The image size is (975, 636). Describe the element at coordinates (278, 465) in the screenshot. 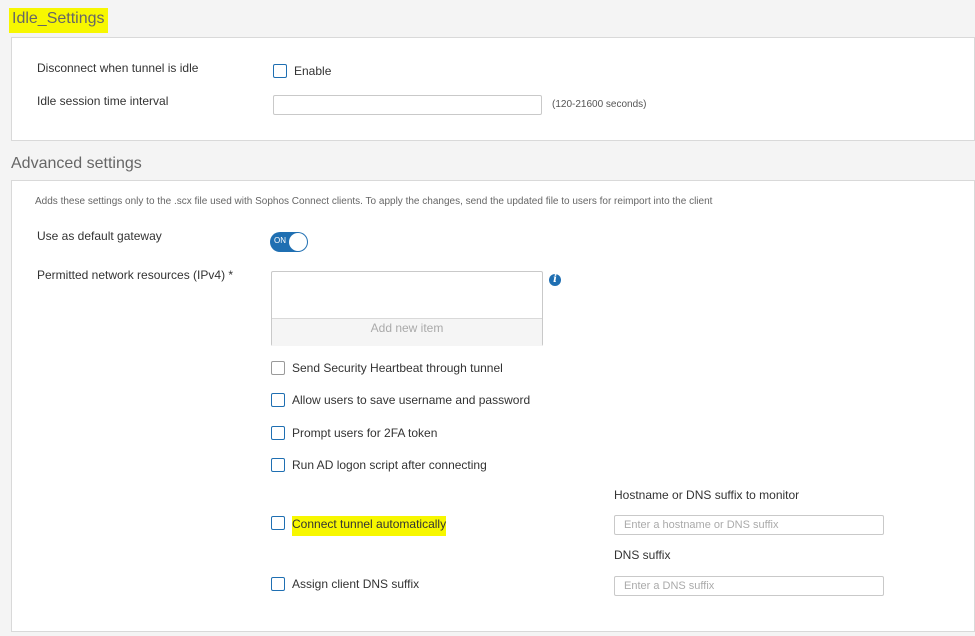

I see `ad-logon-checkbox` at that location.